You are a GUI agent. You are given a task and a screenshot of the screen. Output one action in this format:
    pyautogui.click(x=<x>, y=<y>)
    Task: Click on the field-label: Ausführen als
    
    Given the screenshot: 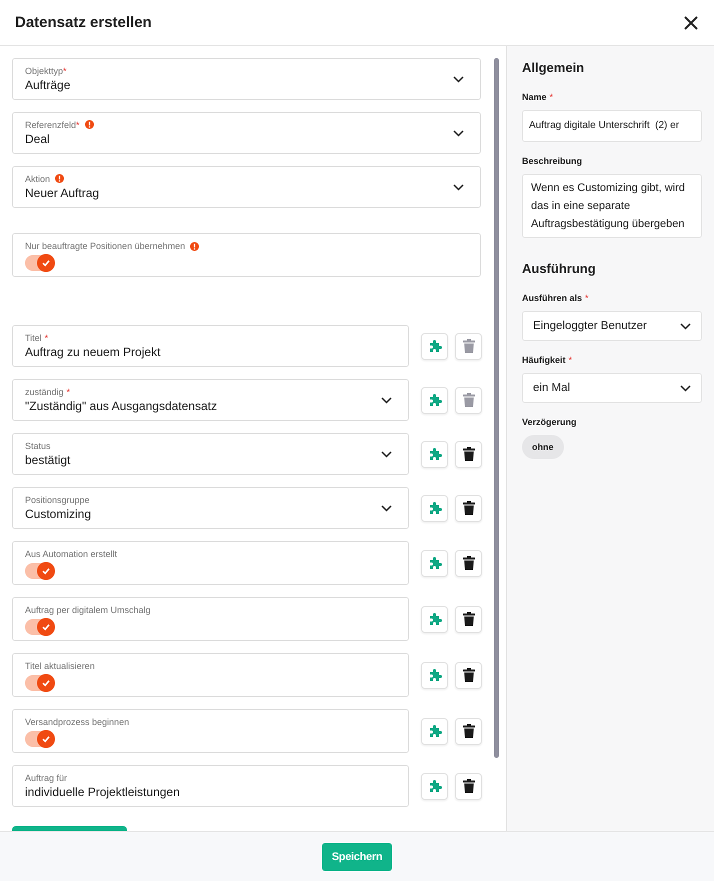 What is the action you would take?
    pyautogui.click(x=552, y=298)
    